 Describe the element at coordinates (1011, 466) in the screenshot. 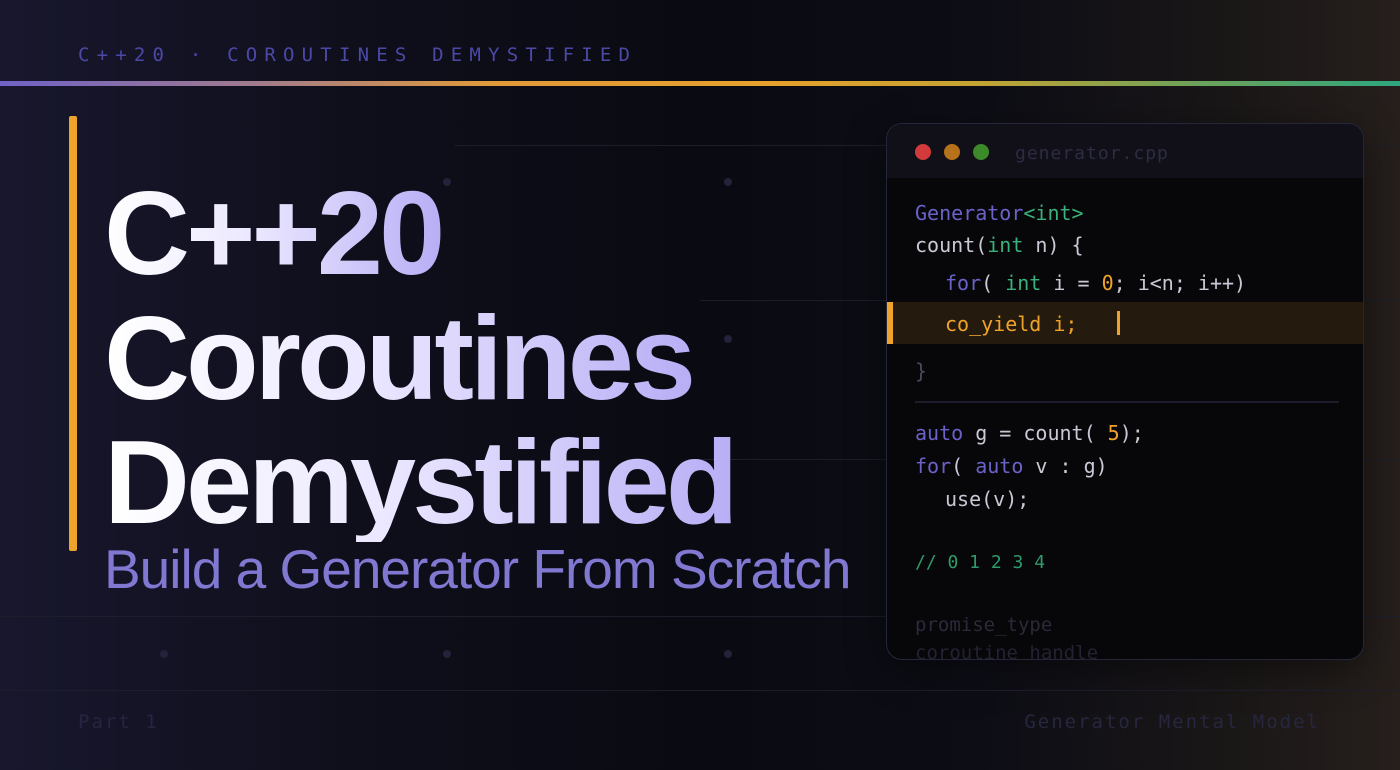

I see `code-line: for( auto v : g)` at that location.